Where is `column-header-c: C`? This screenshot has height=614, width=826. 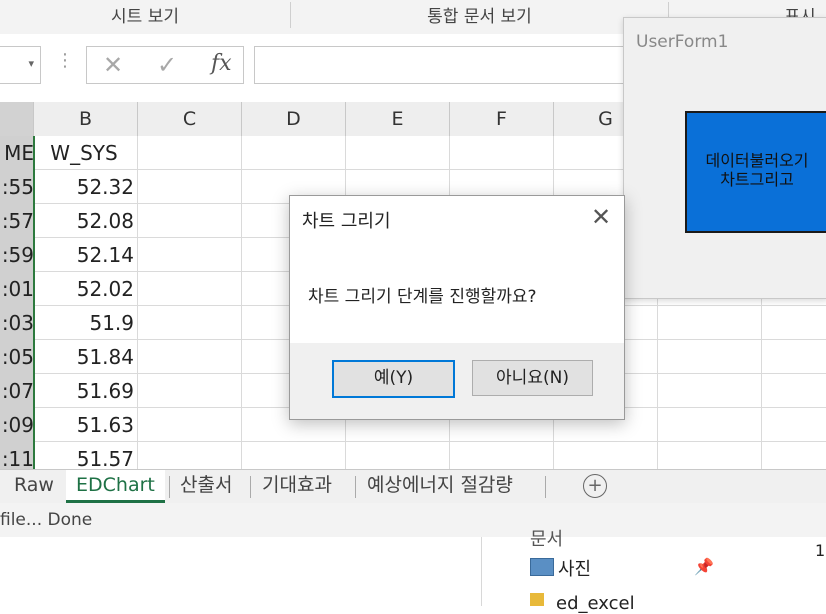
column-header-c: C is located at coordinates (190, 119).